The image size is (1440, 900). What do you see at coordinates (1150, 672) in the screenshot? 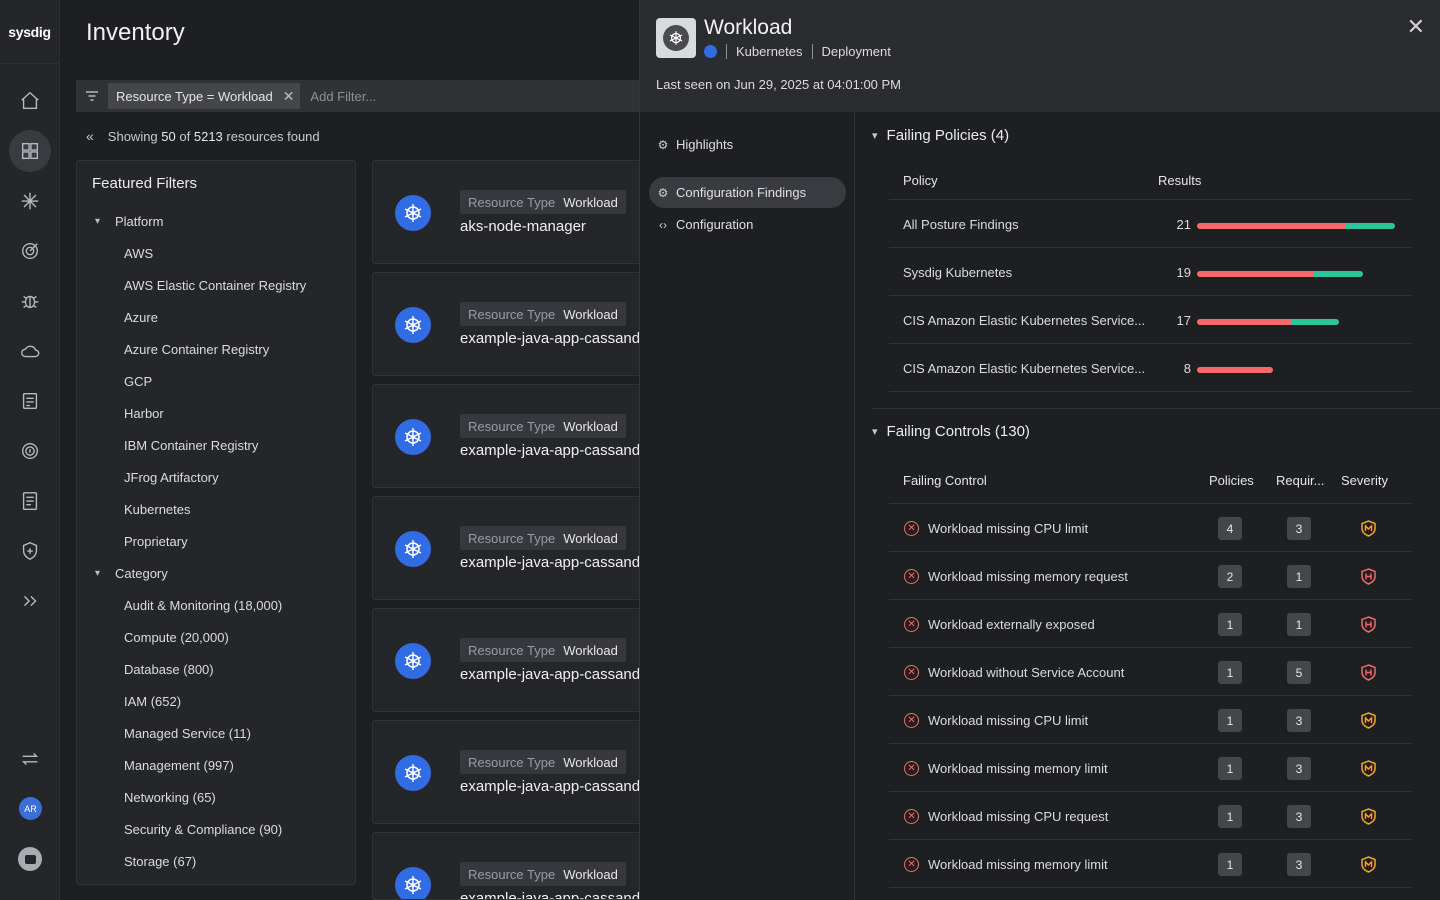
I see `control-row: ✕ Workload without Service Account 1 5` at bounding box center [1150, 672].